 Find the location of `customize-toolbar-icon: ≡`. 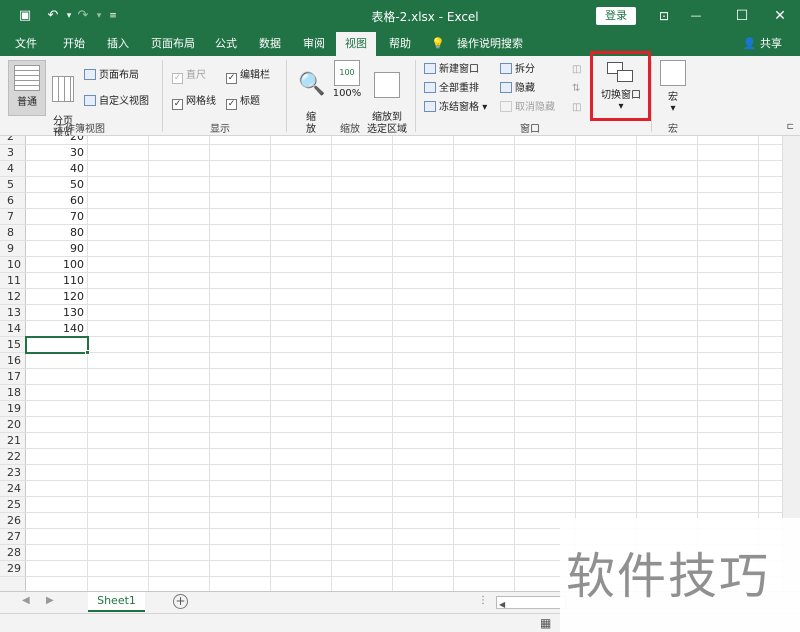

customize-toolbar-icon: ≡ is located at coordinates (113, 16).